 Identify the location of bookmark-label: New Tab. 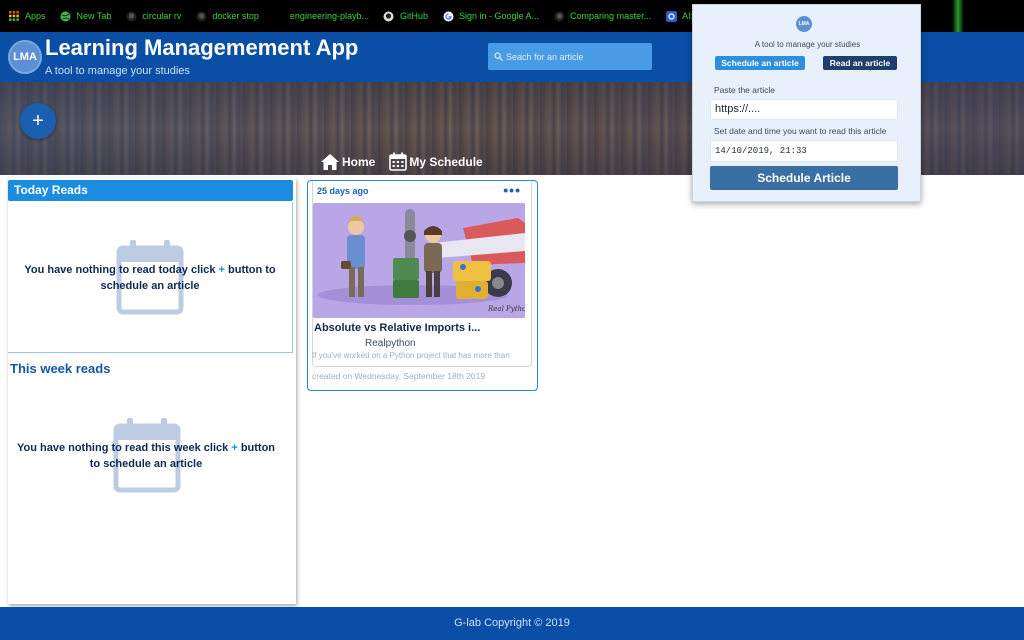
(94, 16).